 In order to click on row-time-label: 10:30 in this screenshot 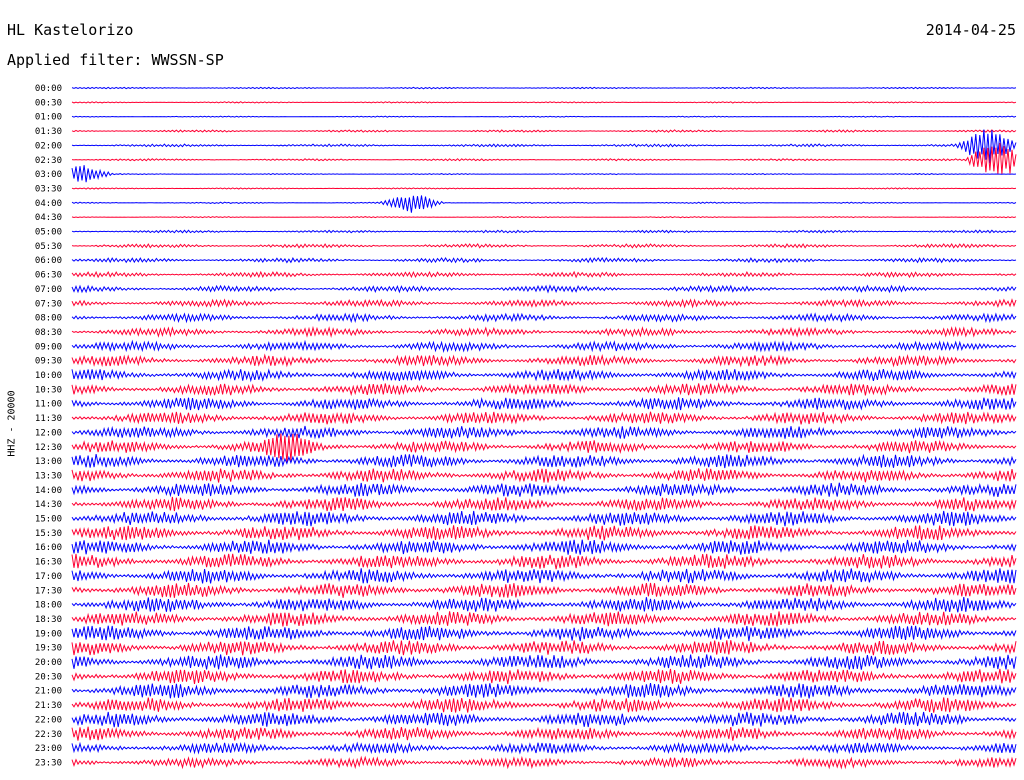, I will do `click(48, 390)`.